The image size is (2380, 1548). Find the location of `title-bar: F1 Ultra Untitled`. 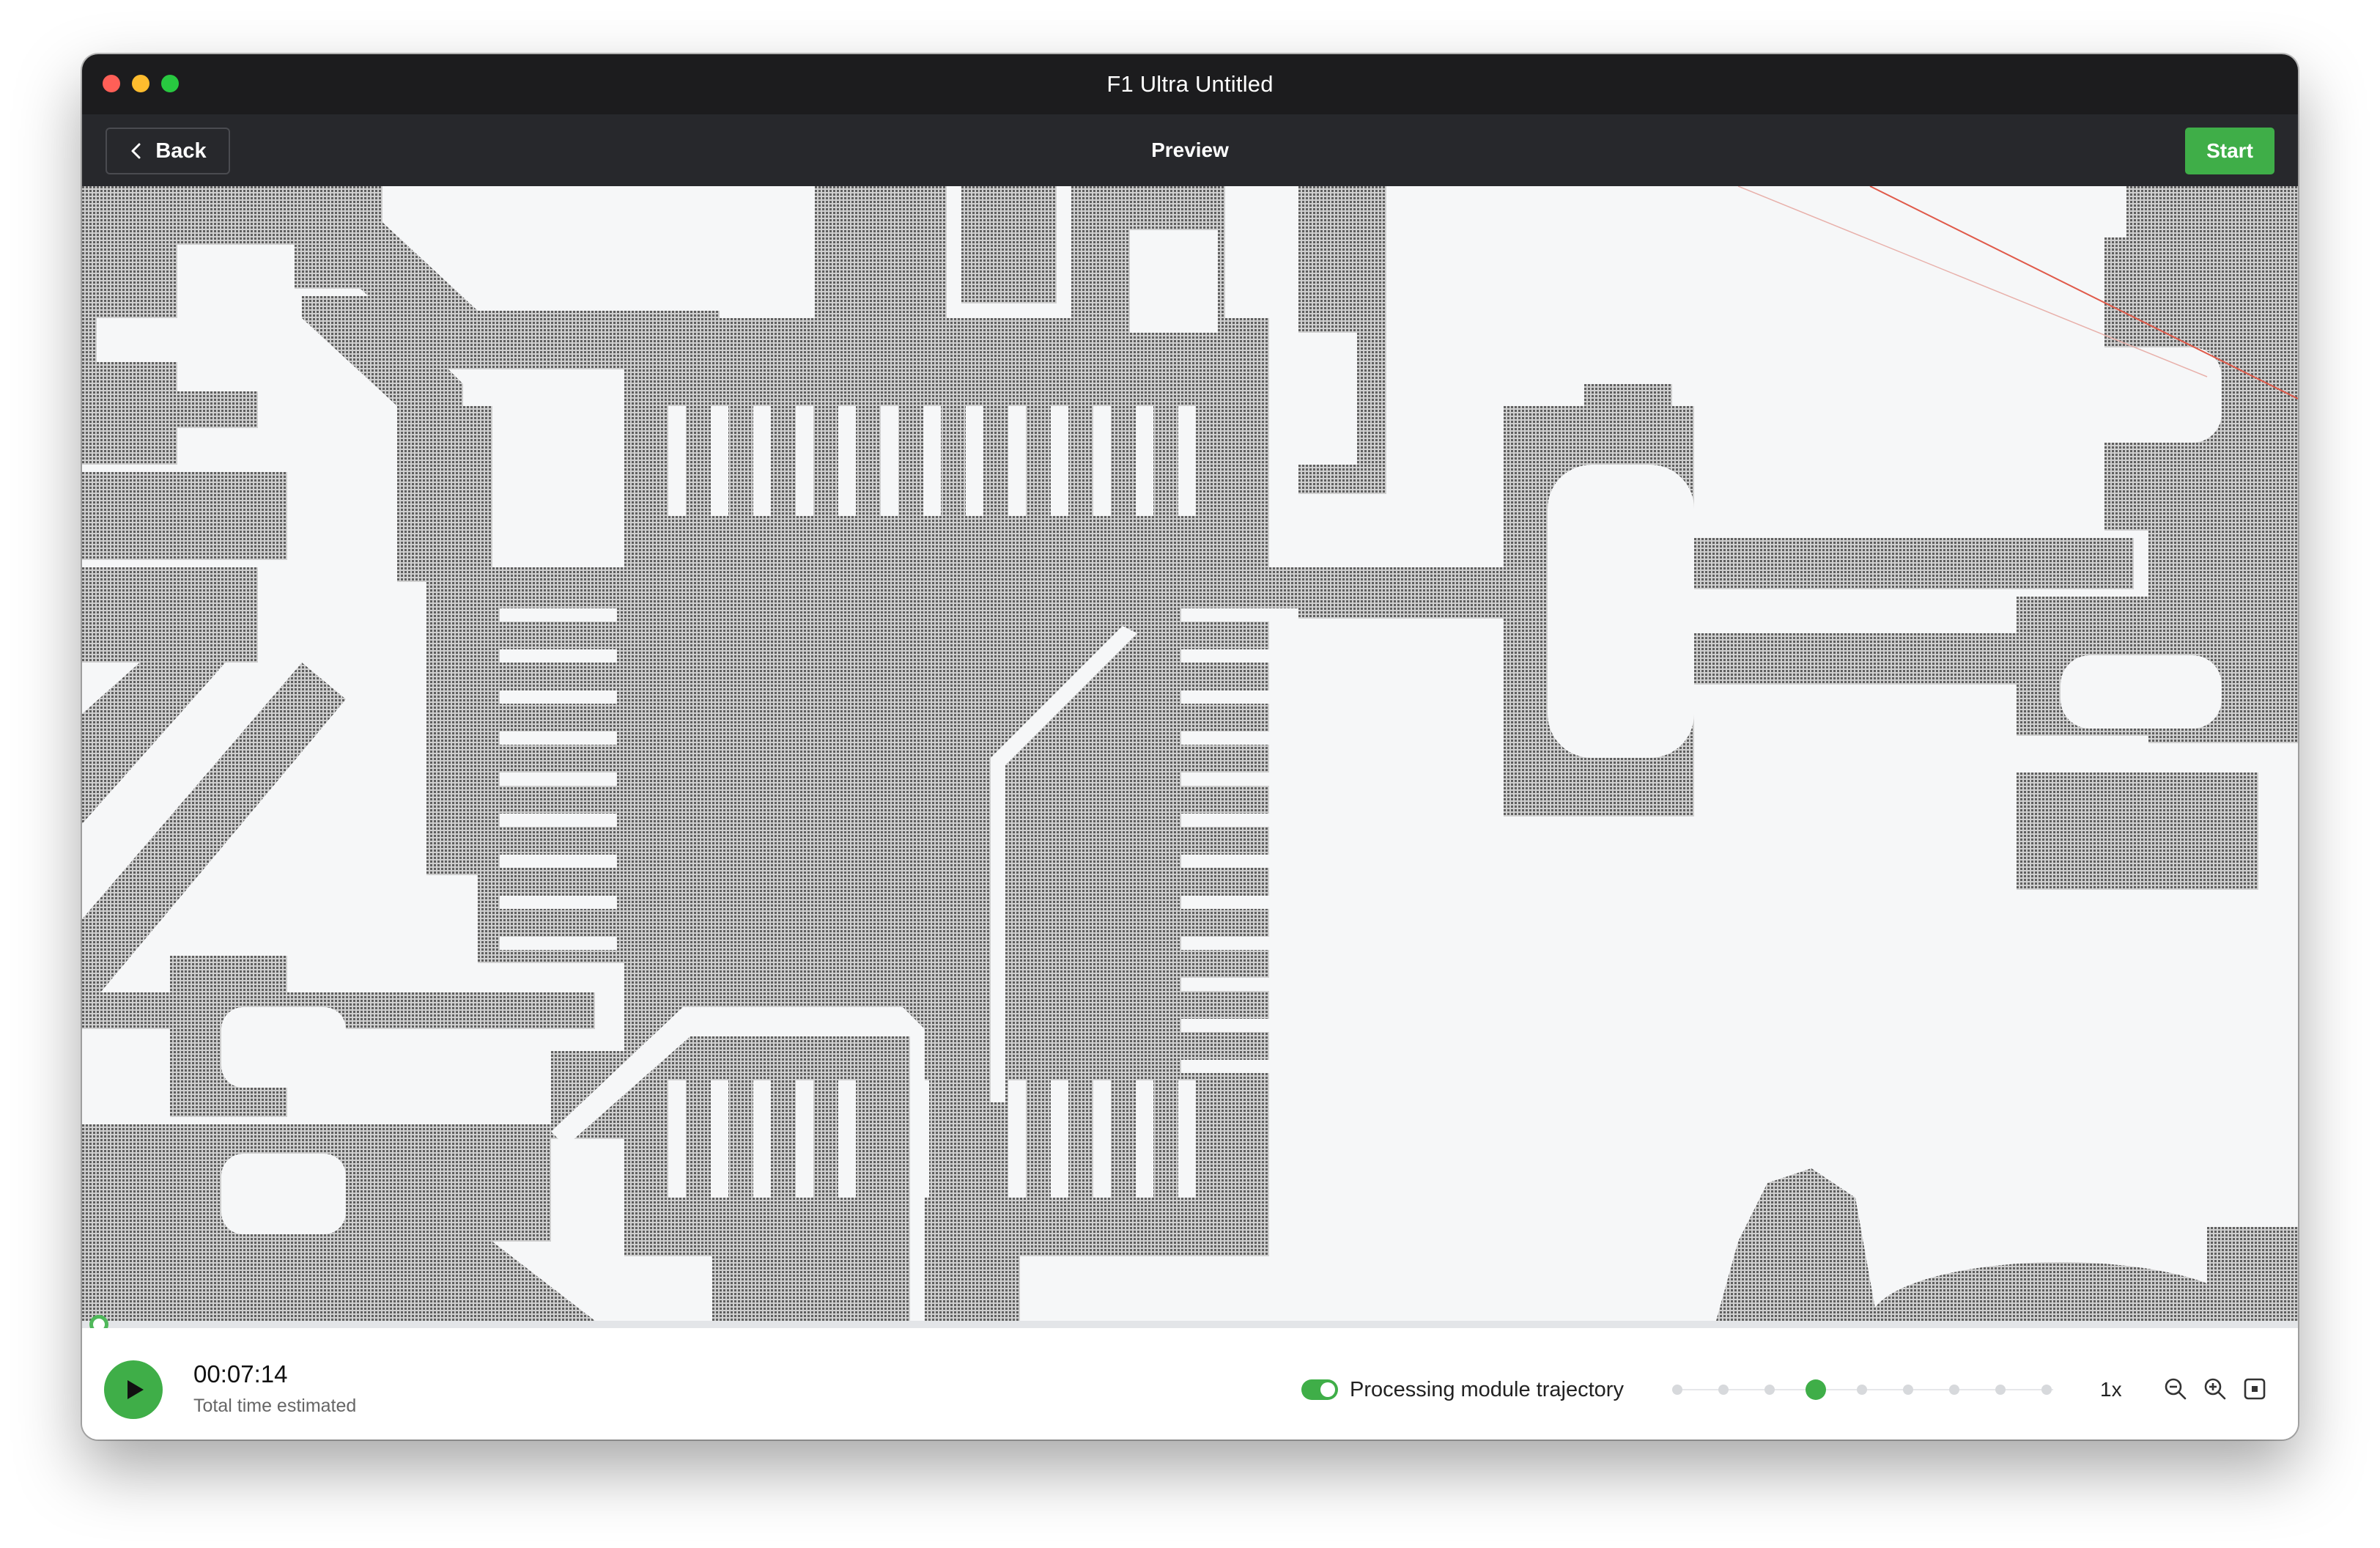

title-bar: F1 Ultra Untitled is located at coordinates (1190, 84).